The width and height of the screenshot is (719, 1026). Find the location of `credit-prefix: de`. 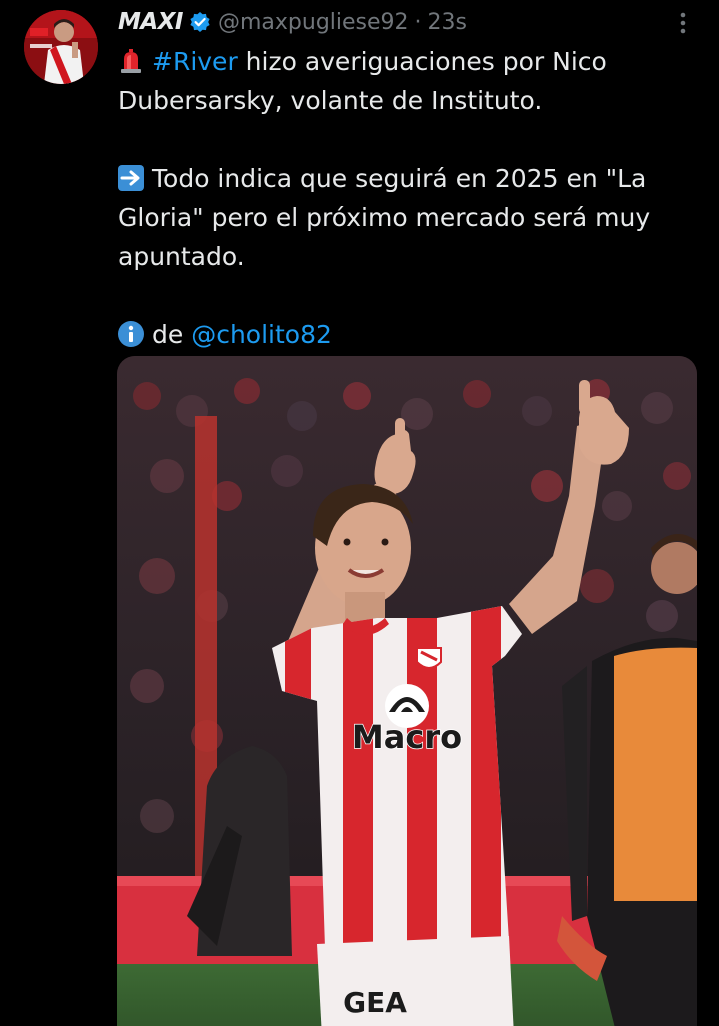

credit-prefix: de is located at coordinates (172, 334).